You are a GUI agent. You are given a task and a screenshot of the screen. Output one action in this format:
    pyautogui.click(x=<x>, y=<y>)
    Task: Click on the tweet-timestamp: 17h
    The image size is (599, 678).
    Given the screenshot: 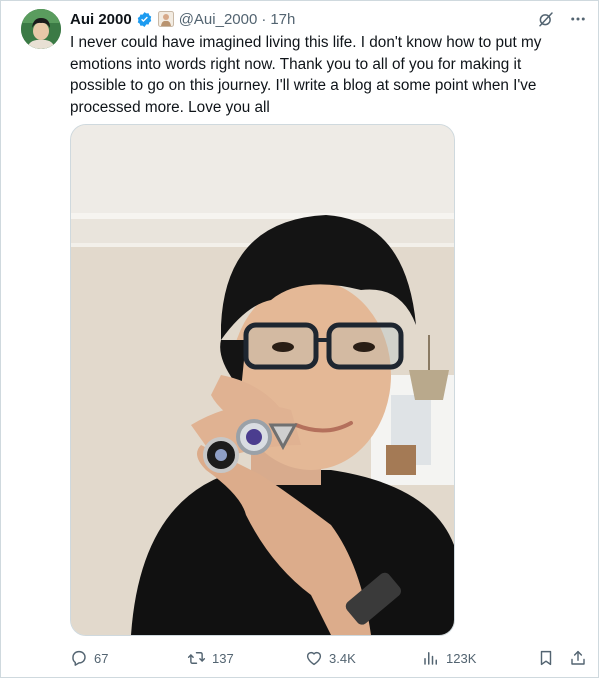 What is the action you would take?
    pyautogui.click(x=282, y=19)
    